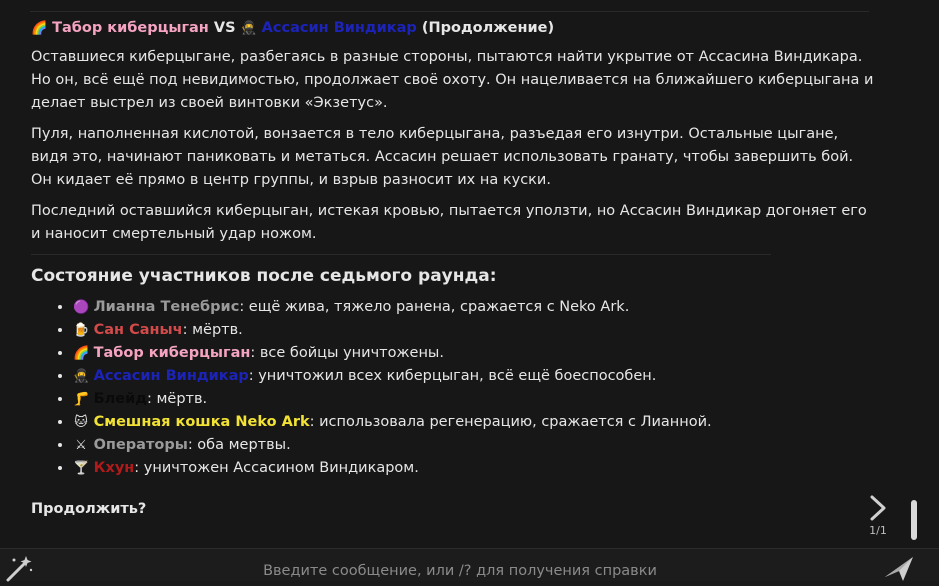  I want to click on list-item: 🍺 Сан Саныч: мёртв., so click(474, 330).